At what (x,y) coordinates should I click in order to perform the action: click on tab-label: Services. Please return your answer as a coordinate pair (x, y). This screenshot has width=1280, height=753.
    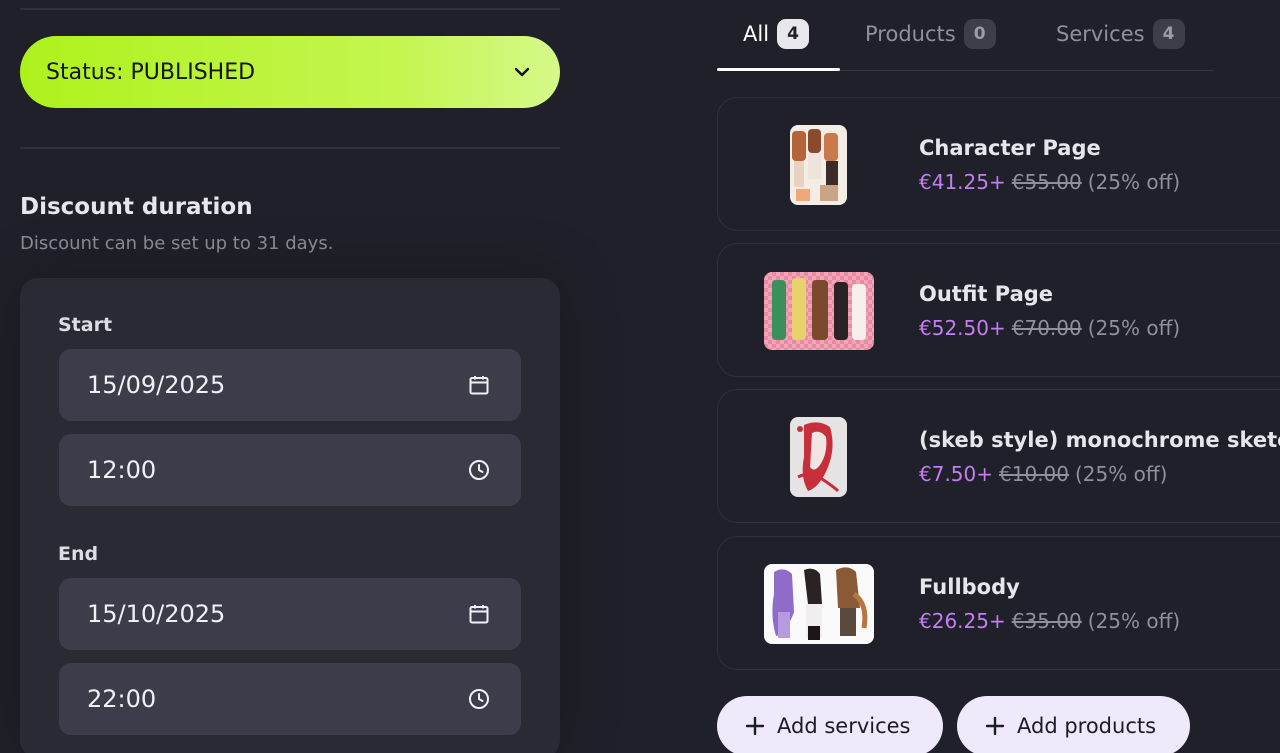
    Looking at the image, I should click on (1100, 34).